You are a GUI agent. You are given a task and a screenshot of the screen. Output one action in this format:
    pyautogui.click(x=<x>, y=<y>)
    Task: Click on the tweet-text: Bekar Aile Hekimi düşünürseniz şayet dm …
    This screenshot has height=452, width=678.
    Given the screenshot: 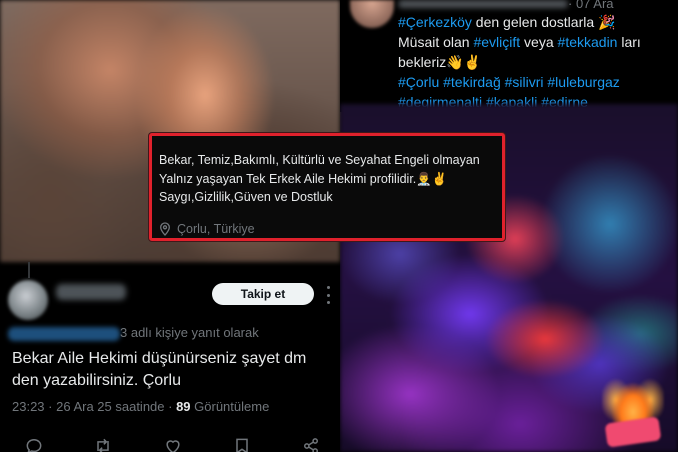 What is the action you would take?
    pyautogui.click(x=159, y=369)
    